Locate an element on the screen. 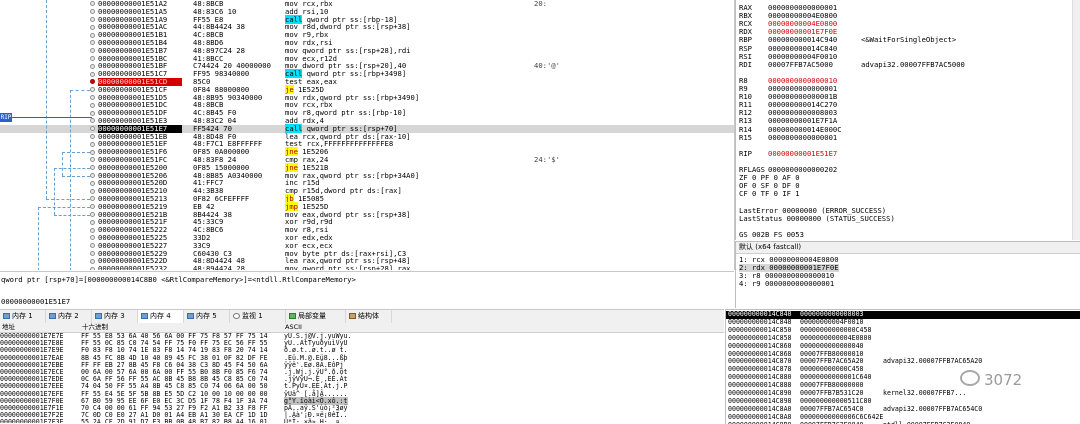 The width and height of the screenshot is (1080, 424). register-comment: <&WaitForSingleObject> is located at coordinates (909, 40).